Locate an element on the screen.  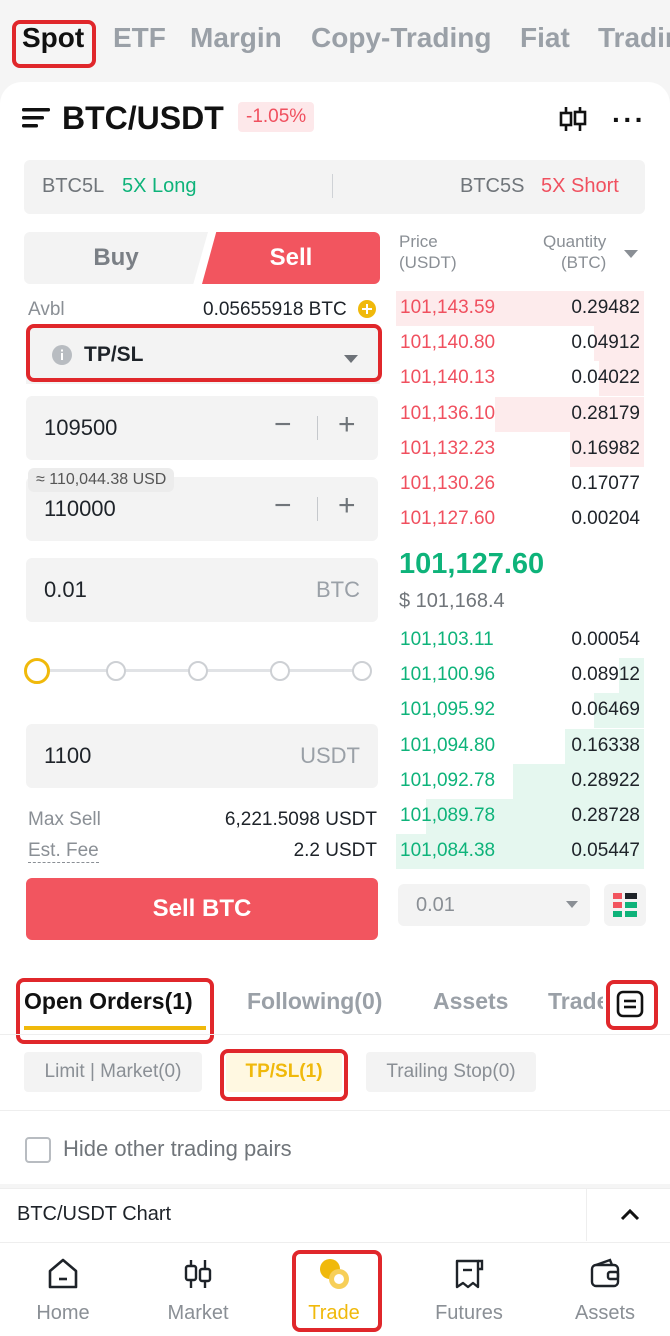
bid-qty: 0.06469 is located at coordinates (605, 710).